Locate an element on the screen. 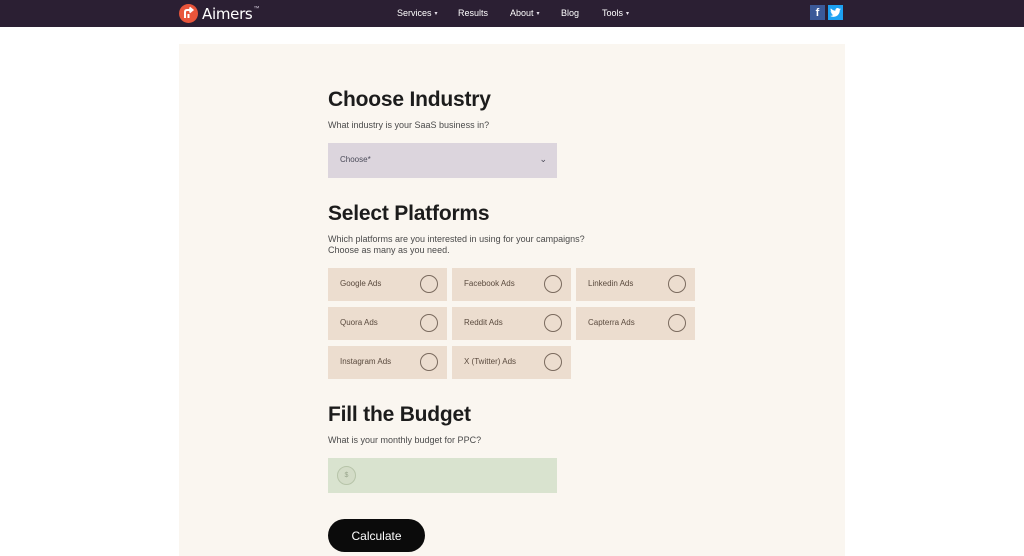  platform-option-label: Google Ads is located at coordinates (361, 283).